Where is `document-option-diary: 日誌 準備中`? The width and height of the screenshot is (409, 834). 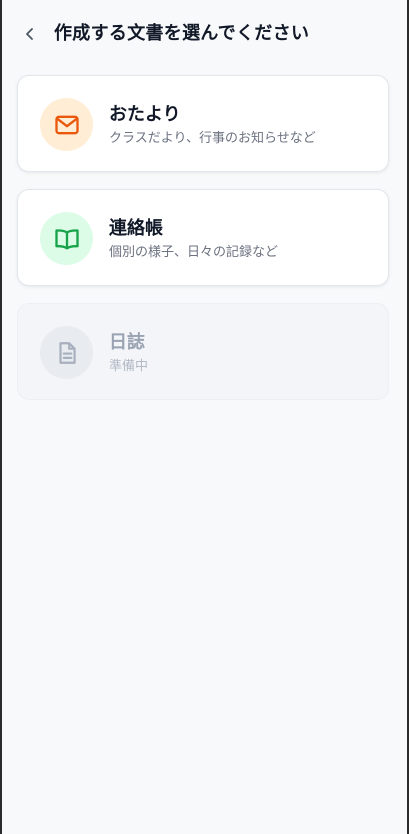 document-option-diary: 日誌 準備中 is located at coordinates (203, 351).